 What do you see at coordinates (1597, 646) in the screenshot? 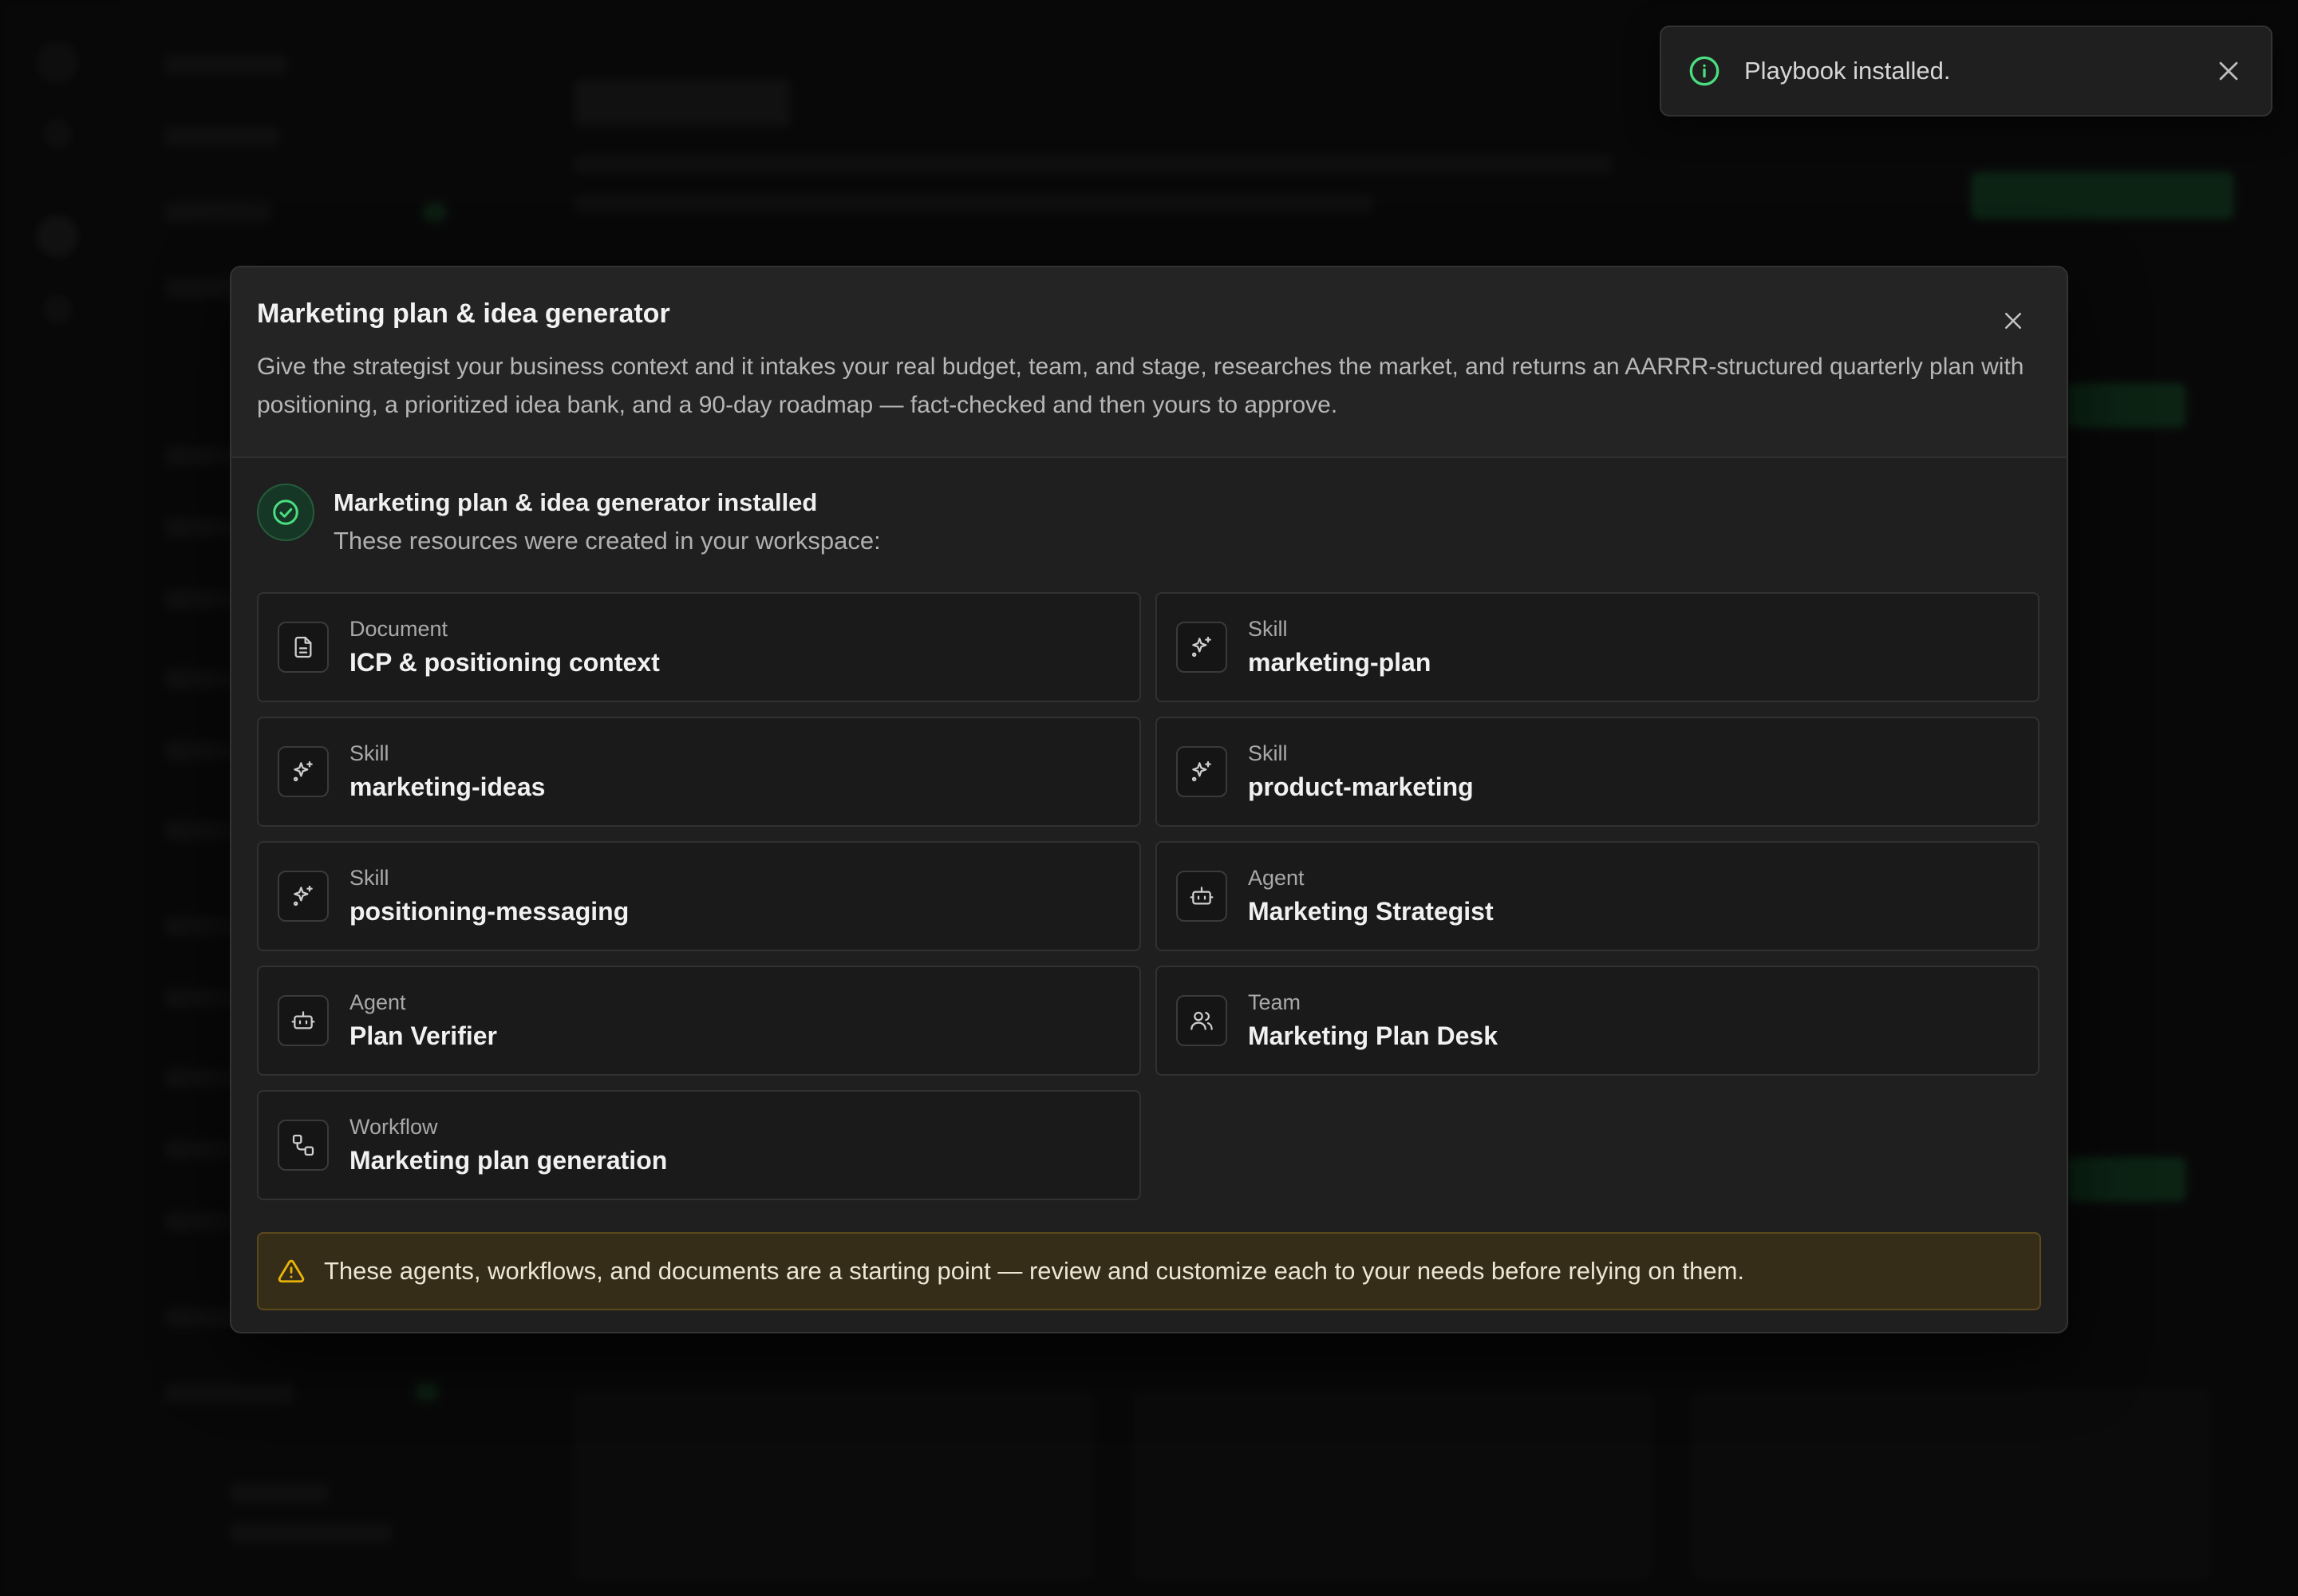
I see `resource-card: Skill marketing-plan` at bounding box center [1597, 646].